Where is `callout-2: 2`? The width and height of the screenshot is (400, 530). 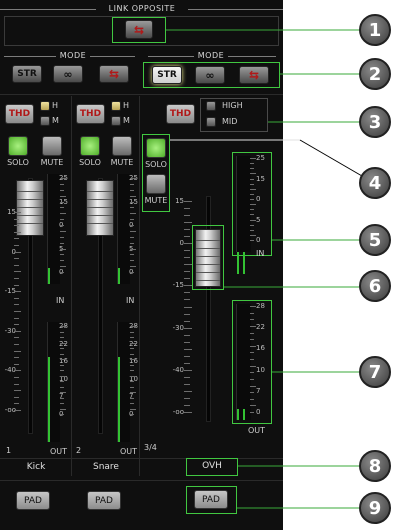
callout-2: 2 is located at coordinates (375, 74).